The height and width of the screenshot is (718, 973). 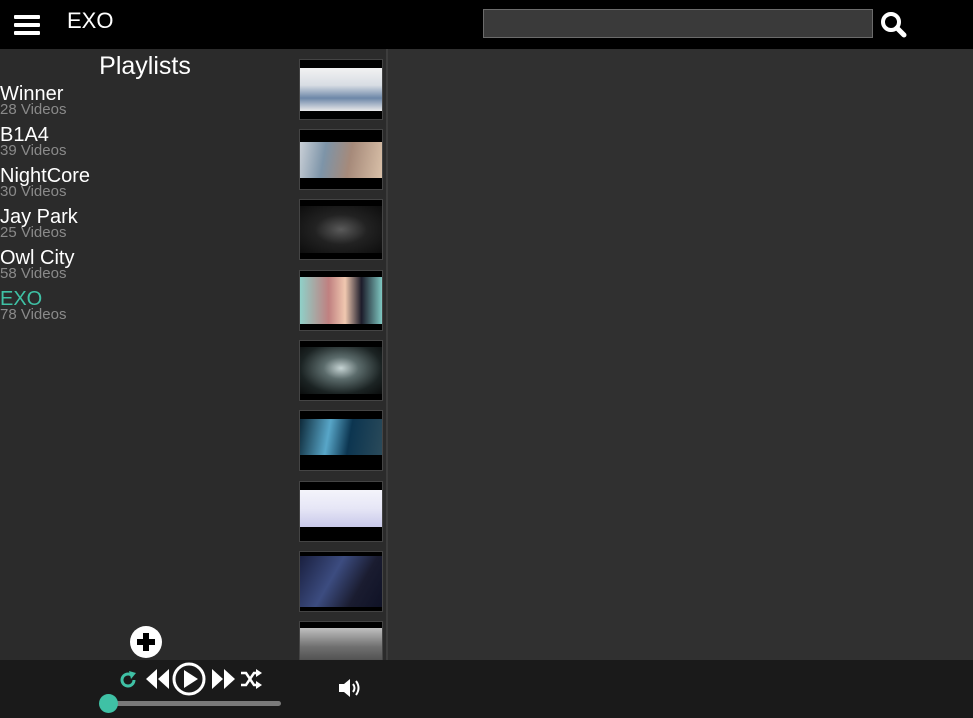 What do you see at coordinates (189, 679) in the screenshot?
I see `play-icon` at bounding box center [189, 679].